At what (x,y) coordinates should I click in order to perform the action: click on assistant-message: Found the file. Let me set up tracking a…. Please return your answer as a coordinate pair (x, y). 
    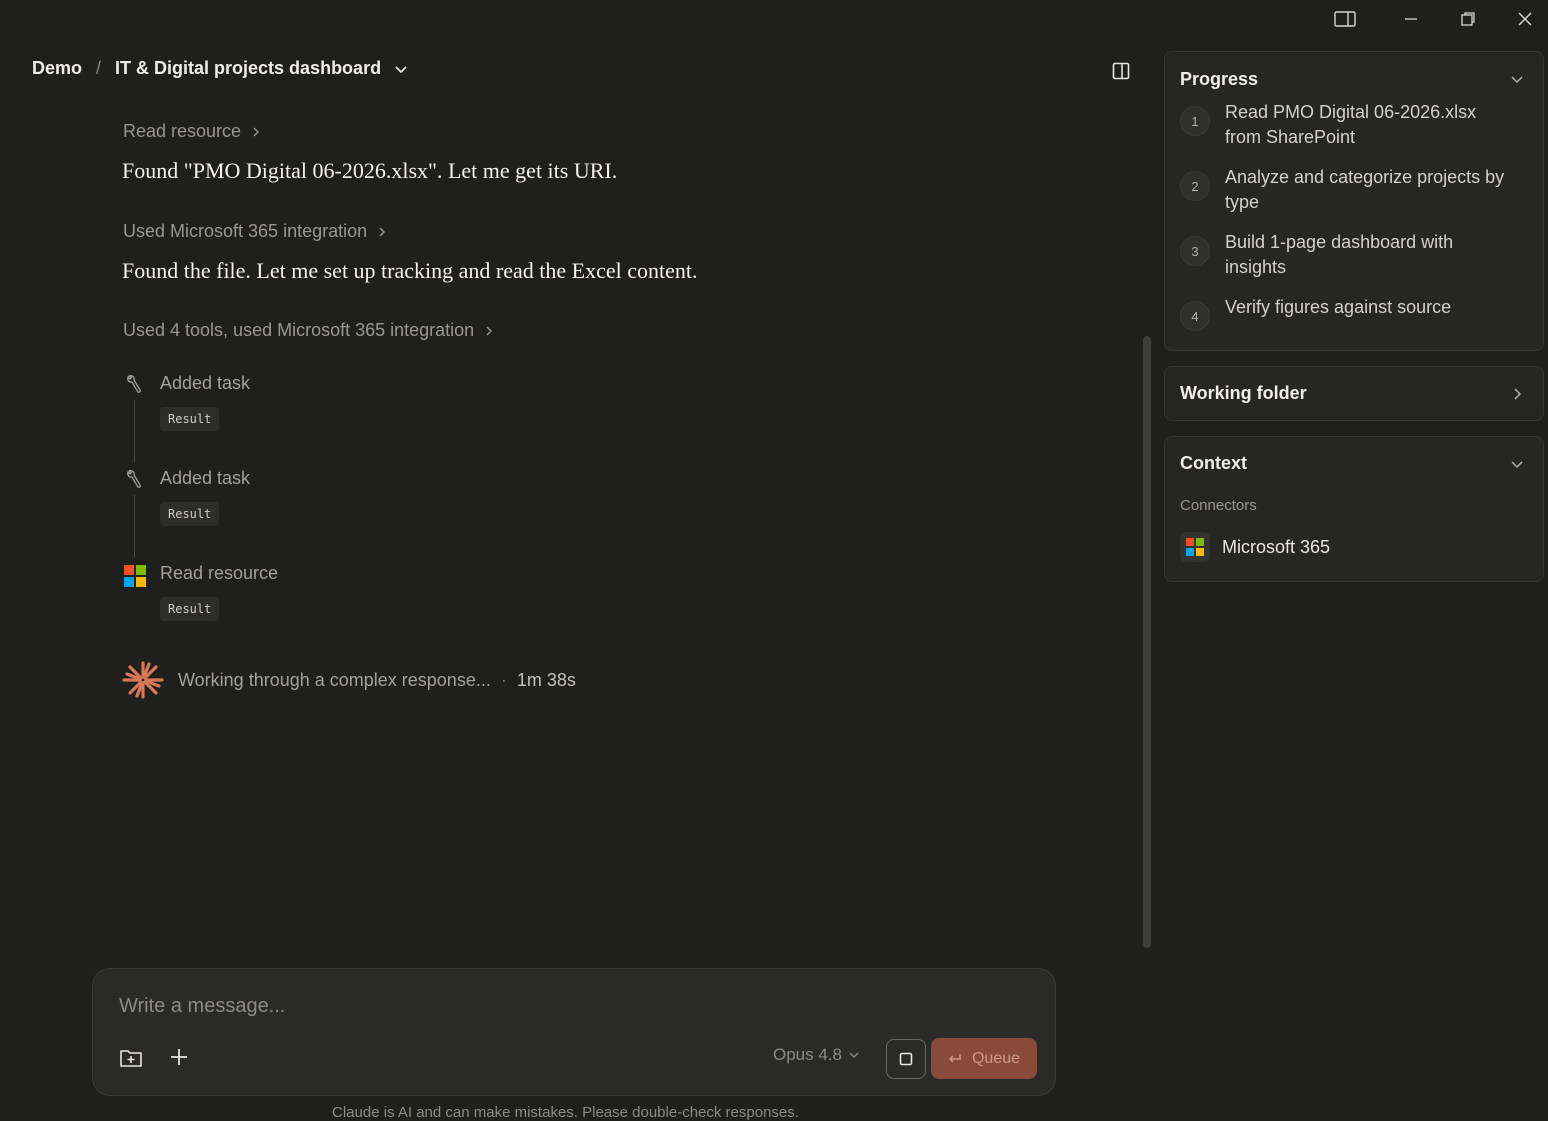
    Looking at the image, I should click on (410, 270).